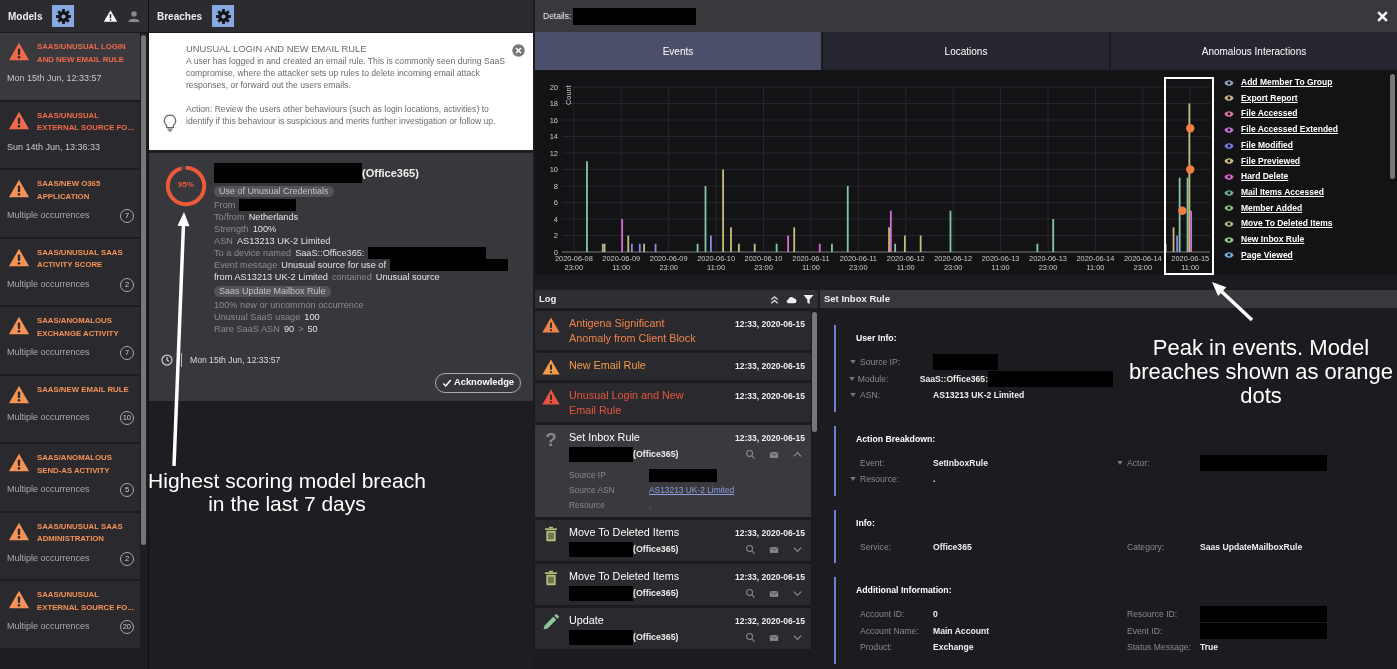 This screenshot has height=669, width=1397. Describe the element at coordinates (1309, 192) in the screenshot. I see `legend-link: Mail Items Accessed` at that location.